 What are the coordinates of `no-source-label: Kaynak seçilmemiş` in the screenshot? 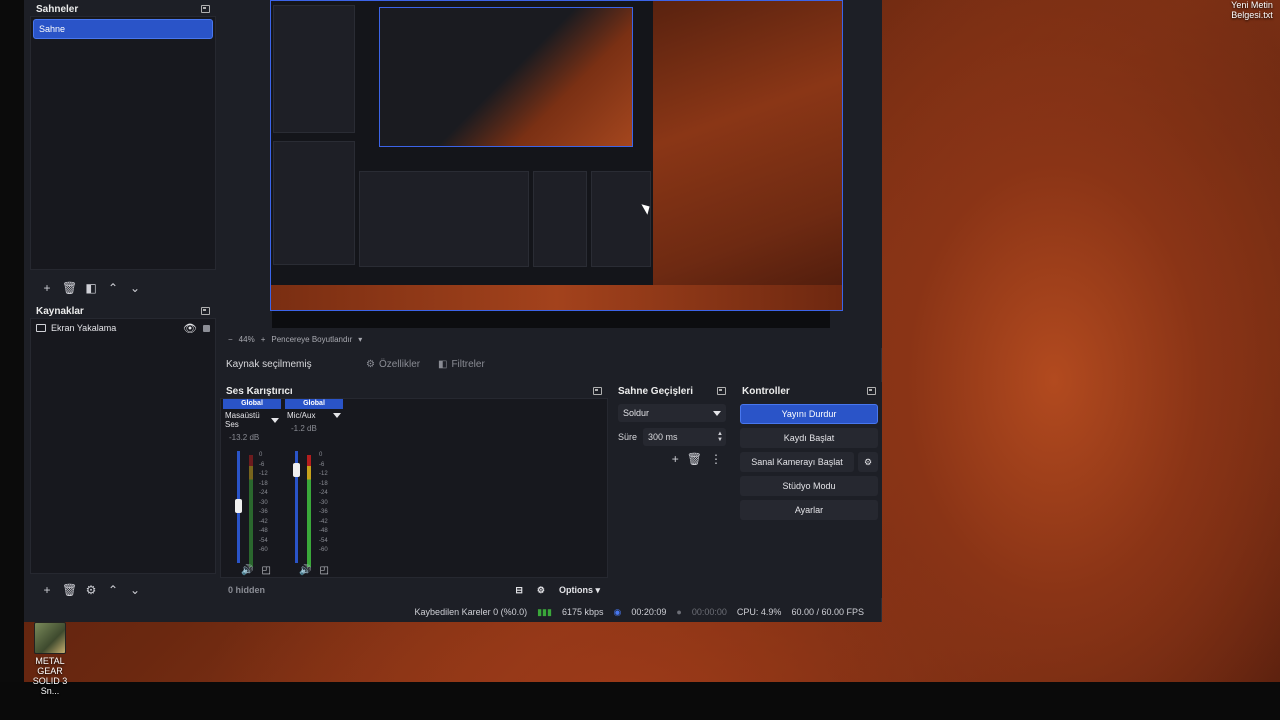 It's located at (269, 364).